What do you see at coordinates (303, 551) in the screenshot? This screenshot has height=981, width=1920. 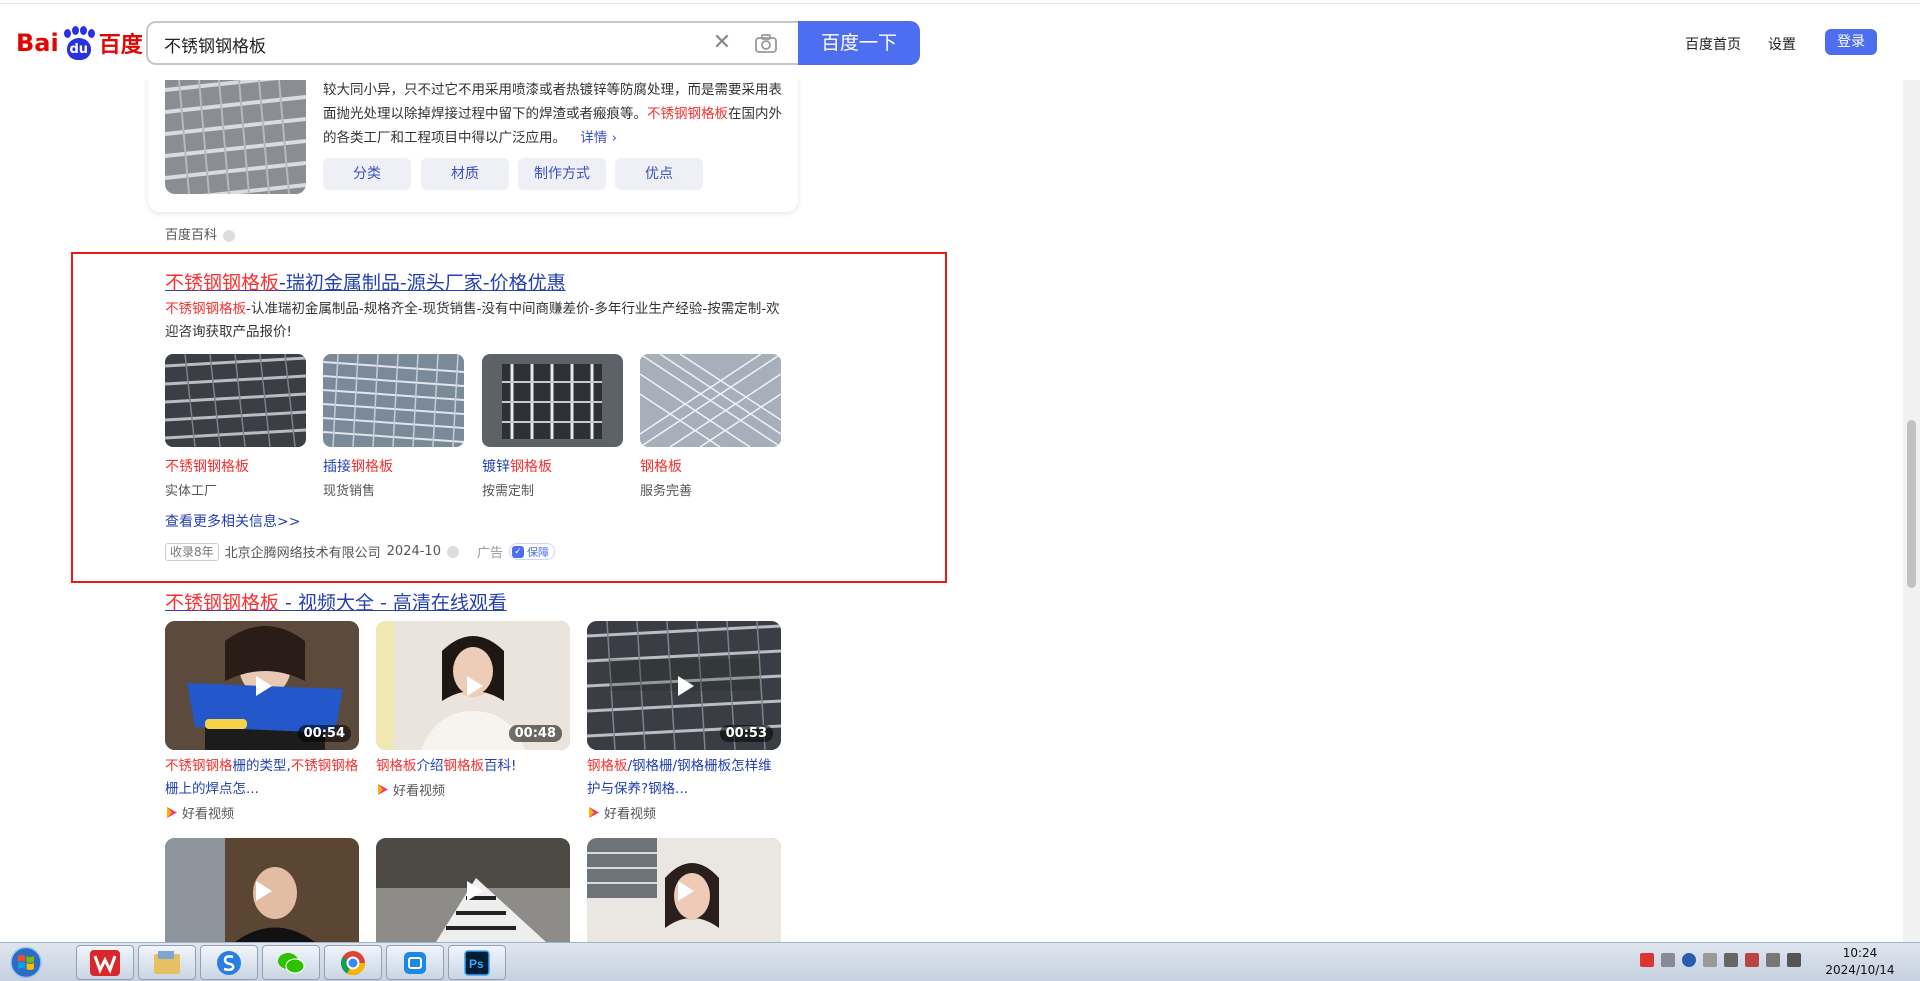 I see `ad-company: 北京企腾网络技术有限公司` at bounding box center [303, 551].